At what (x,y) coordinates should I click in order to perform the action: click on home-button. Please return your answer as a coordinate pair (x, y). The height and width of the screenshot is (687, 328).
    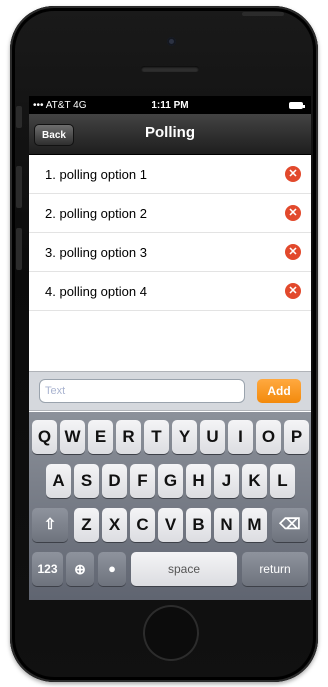
    Looking at the image, I should click on (171, 633).